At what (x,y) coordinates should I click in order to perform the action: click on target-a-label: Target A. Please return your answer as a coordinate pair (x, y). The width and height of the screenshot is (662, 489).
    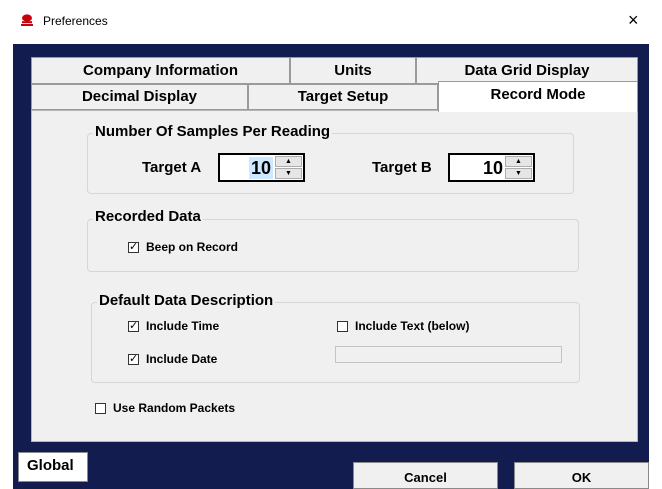
    Looking at the image, I should click on (172, 167).